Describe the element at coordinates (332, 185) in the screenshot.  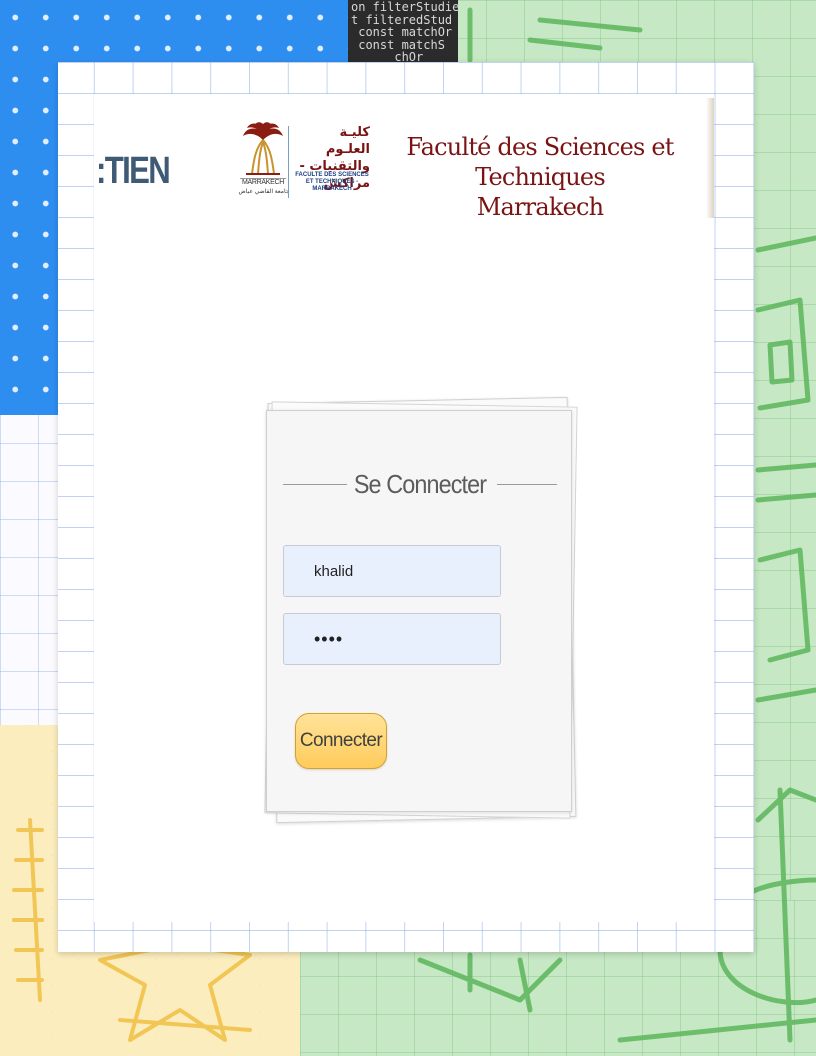
I see `logo-french-line2: ET TECHNIQUES - MARRAKECH` at that location.